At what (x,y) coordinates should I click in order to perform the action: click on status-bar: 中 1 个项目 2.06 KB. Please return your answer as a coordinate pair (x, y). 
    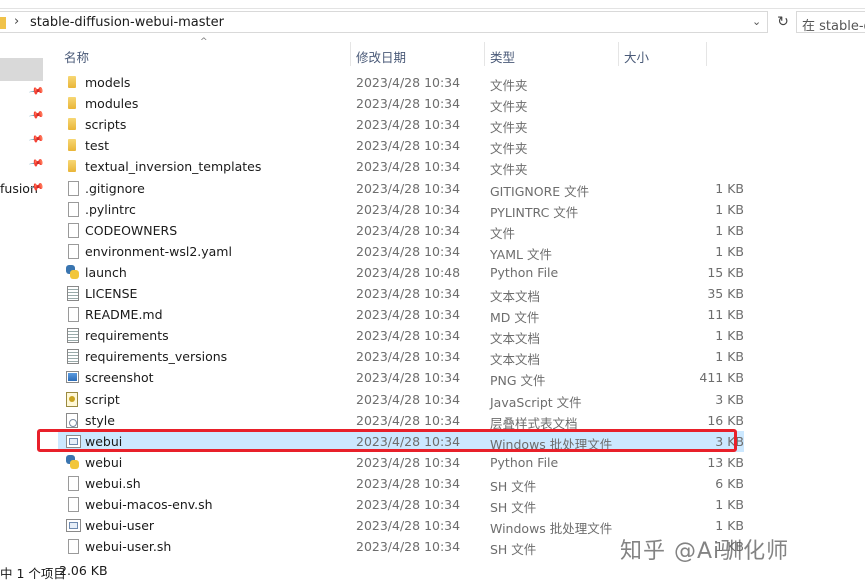
    Looking at the image, I should click on (432, 572).